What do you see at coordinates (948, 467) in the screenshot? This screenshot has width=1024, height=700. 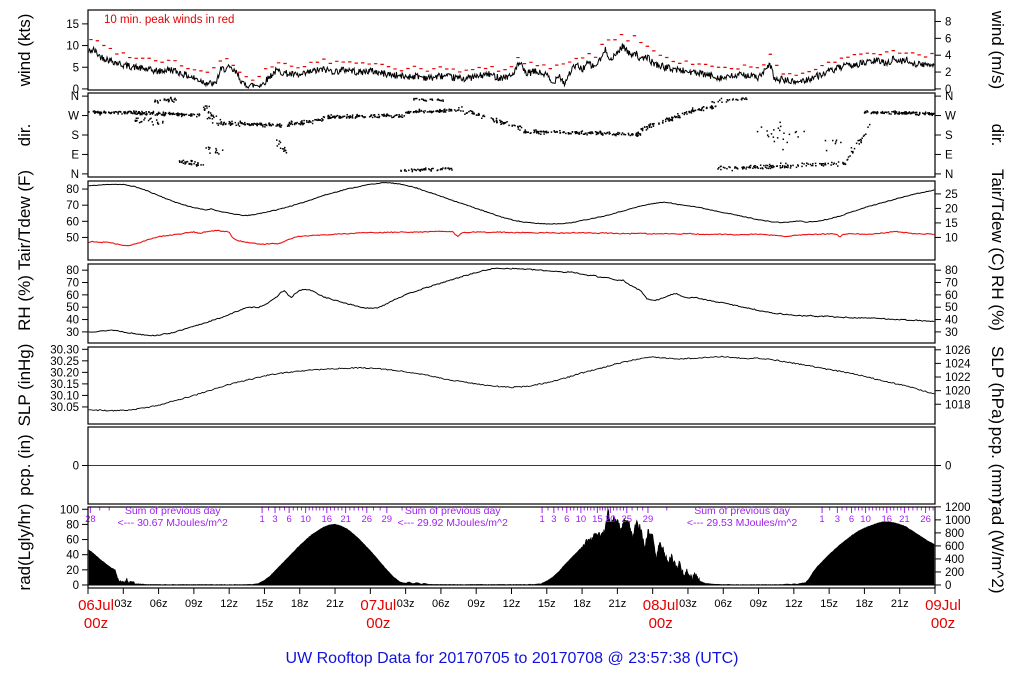 I see `right-tick-label: 0` at bounding box center [948, 467].